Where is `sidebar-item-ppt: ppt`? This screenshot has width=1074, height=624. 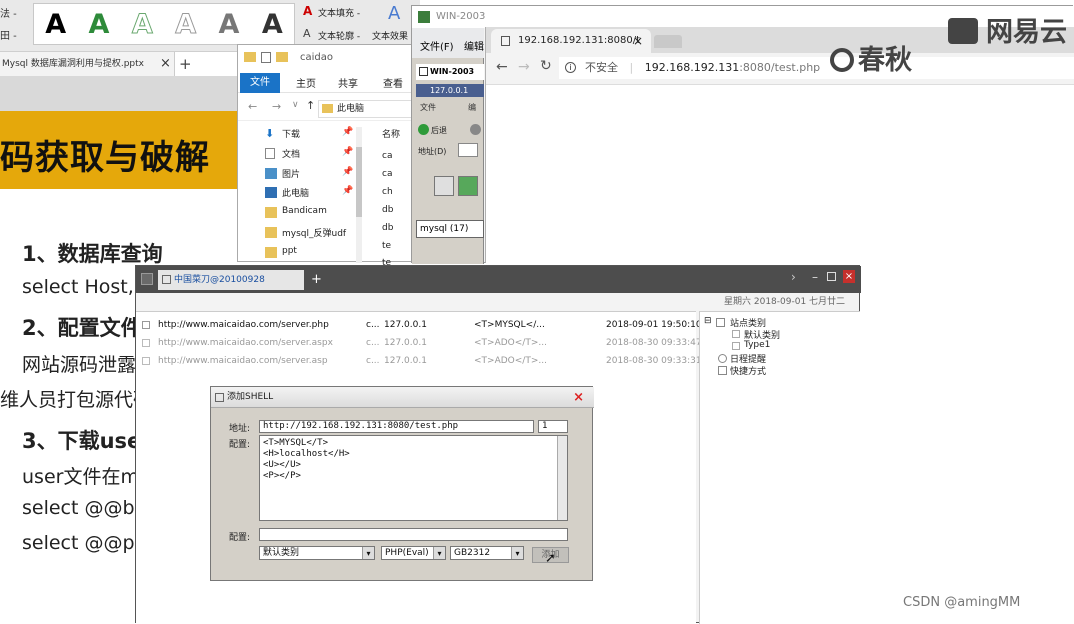 sidebar-item-ppt: ppt is located at coordinates (289, 251).